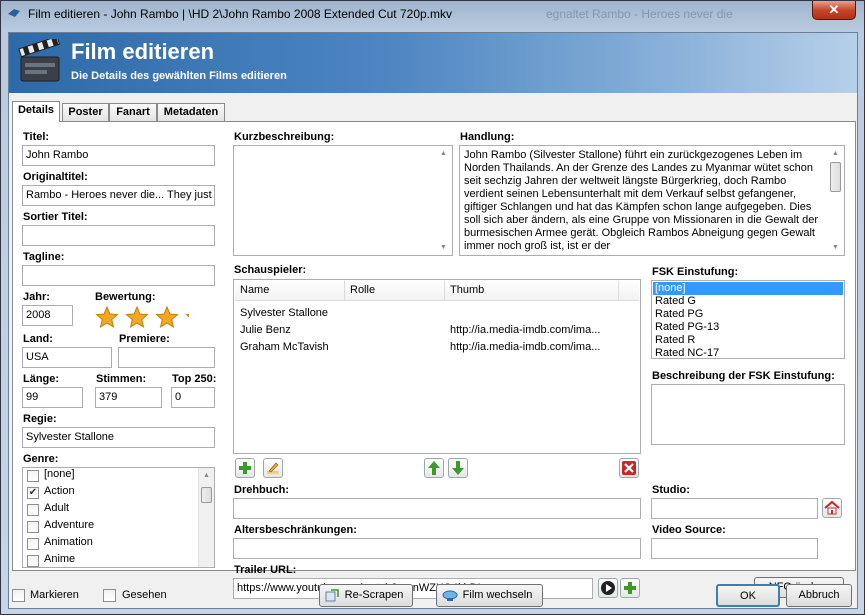 The width and height of the screenshot is (865, 615). What do you see at coordinates (748, 352) in the screenshot?
I see `fsk-rating-option: Rated NC-17` at bounding box center [748, 352].